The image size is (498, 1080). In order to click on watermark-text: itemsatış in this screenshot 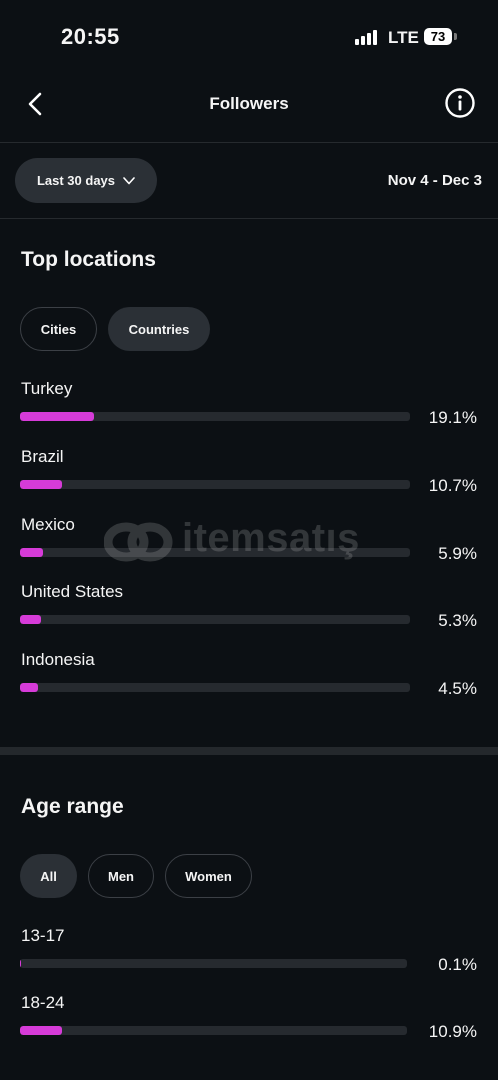, I will do `click(271, 538)`.